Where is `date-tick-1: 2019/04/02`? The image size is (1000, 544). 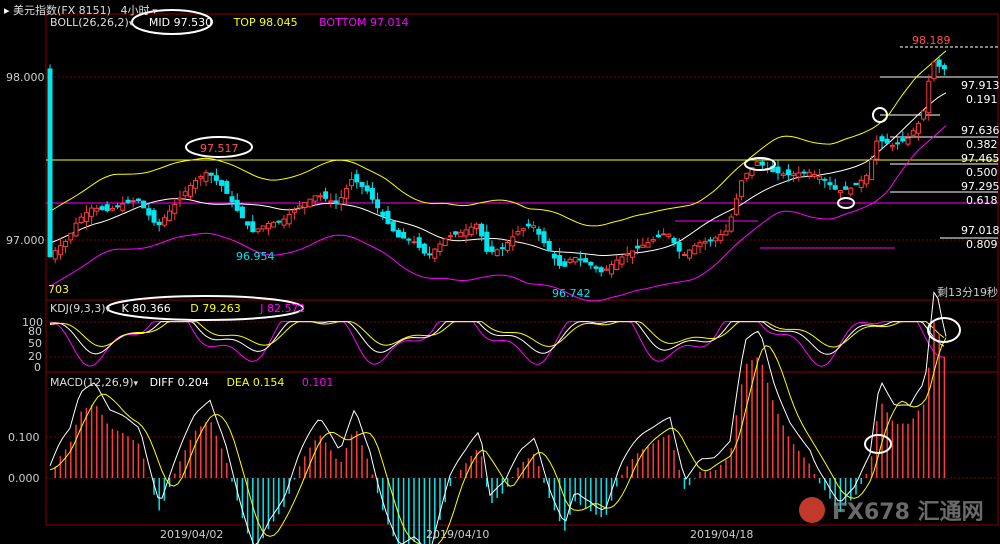
date-tick-1: 2019/04/02 is located at coordinates (191, 534).